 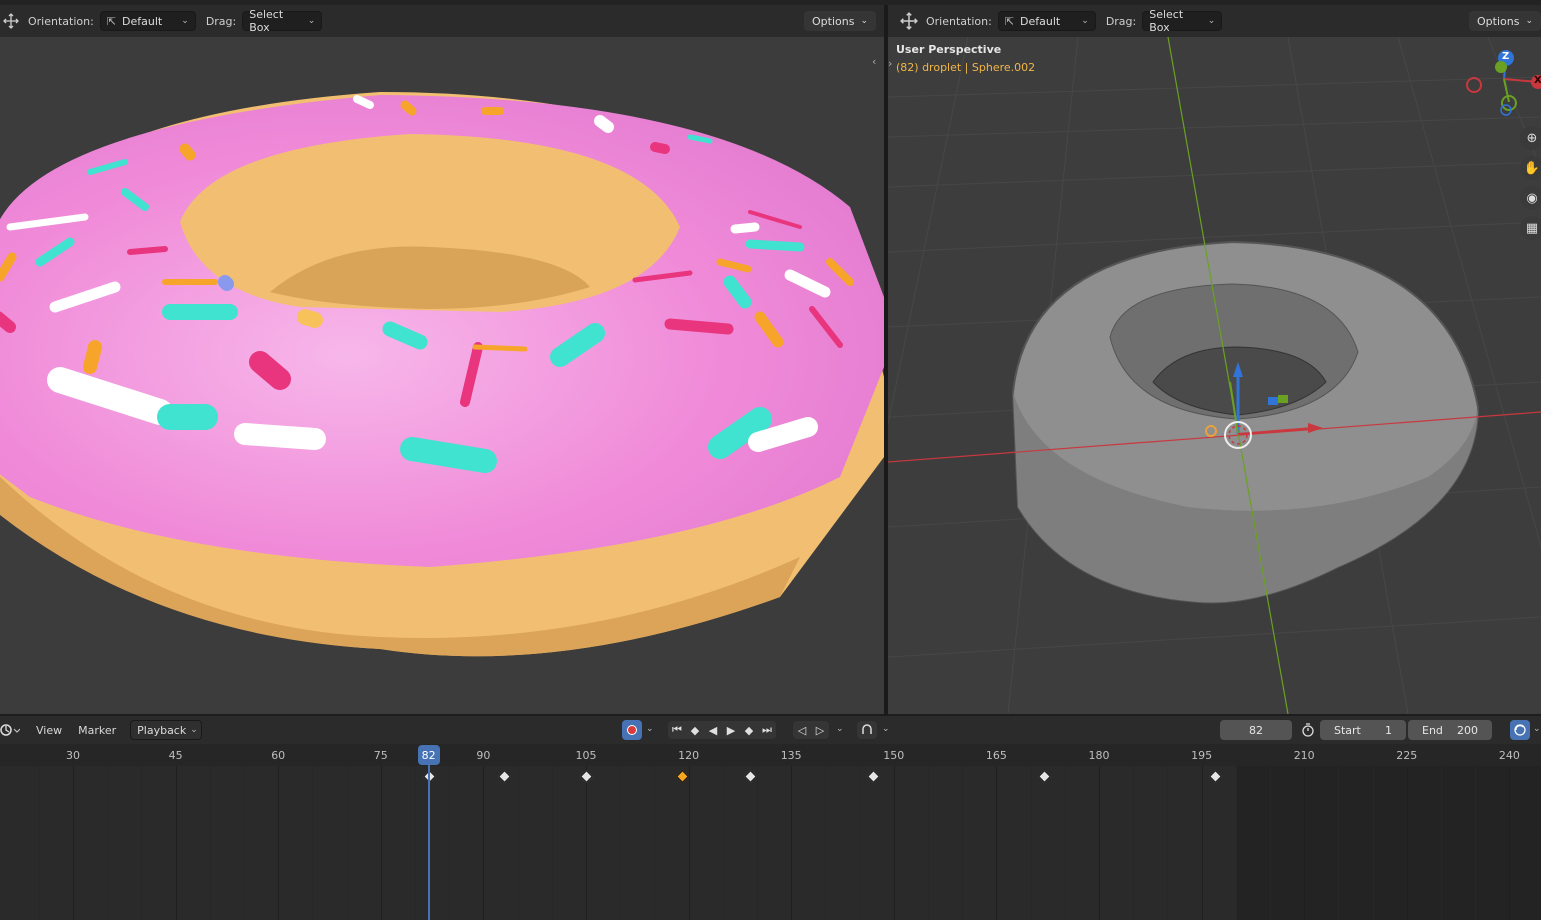 I want to click on record-icon, so click(x=632, y=730).